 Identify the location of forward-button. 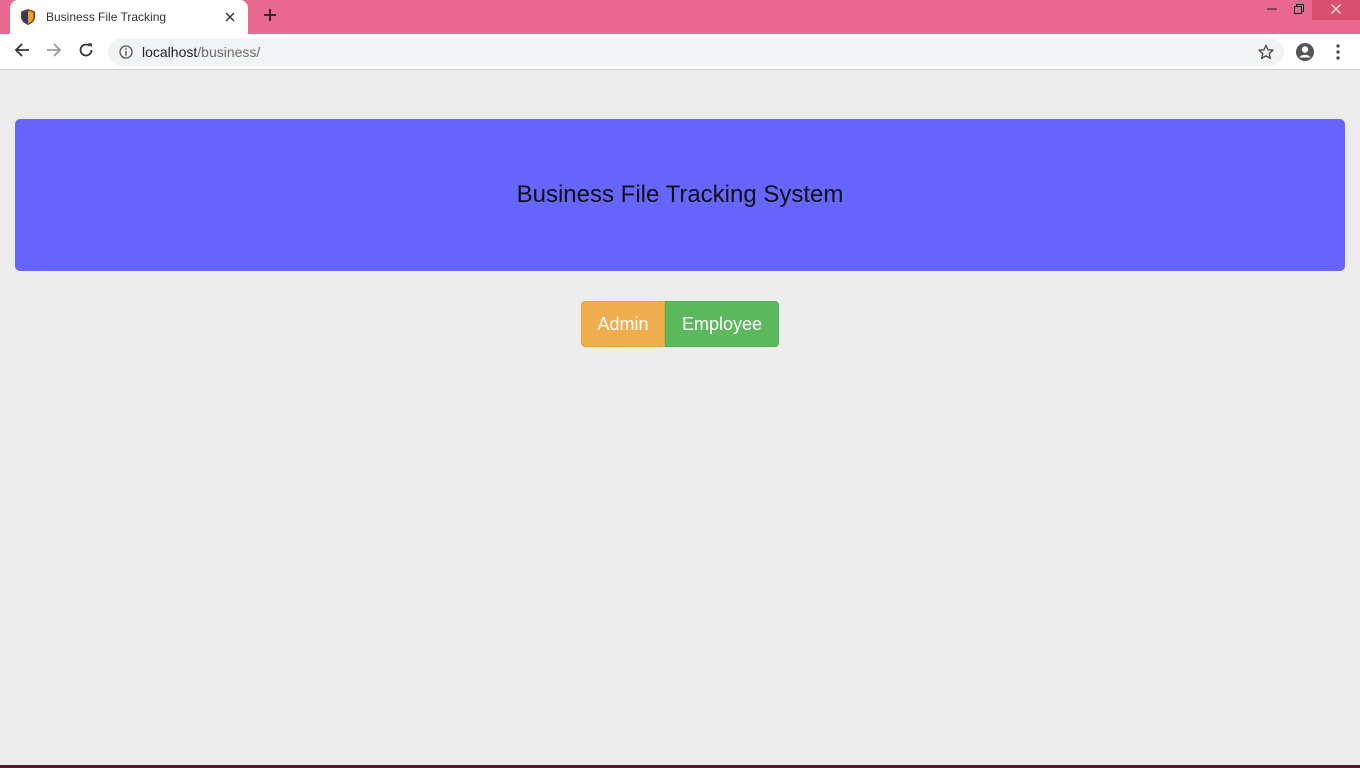
(54, 52).